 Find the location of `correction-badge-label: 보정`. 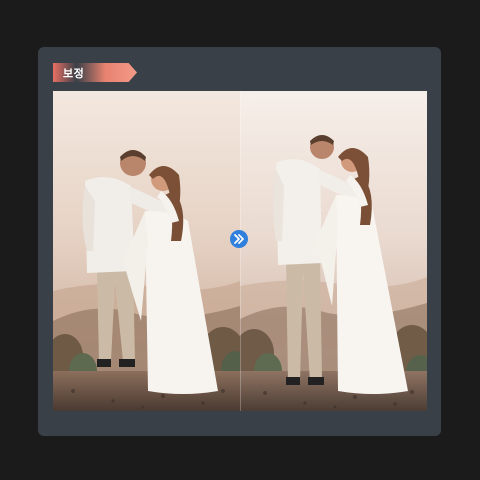

correction-badge-label: 보정 is located at coordinates (74, 73).